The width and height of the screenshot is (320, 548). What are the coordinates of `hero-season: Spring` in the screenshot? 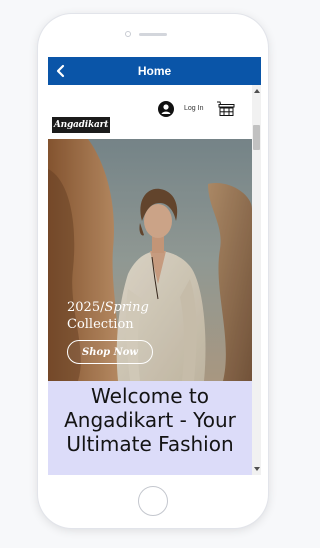 It's located at (126, 307).